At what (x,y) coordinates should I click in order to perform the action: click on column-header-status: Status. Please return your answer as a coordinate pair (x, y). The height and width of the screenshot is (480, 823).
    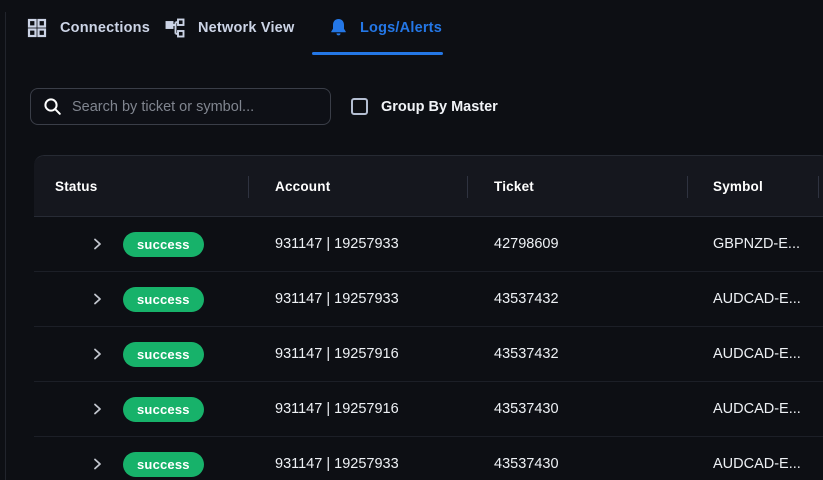
    Looking at the image, I should click on (76, 186).